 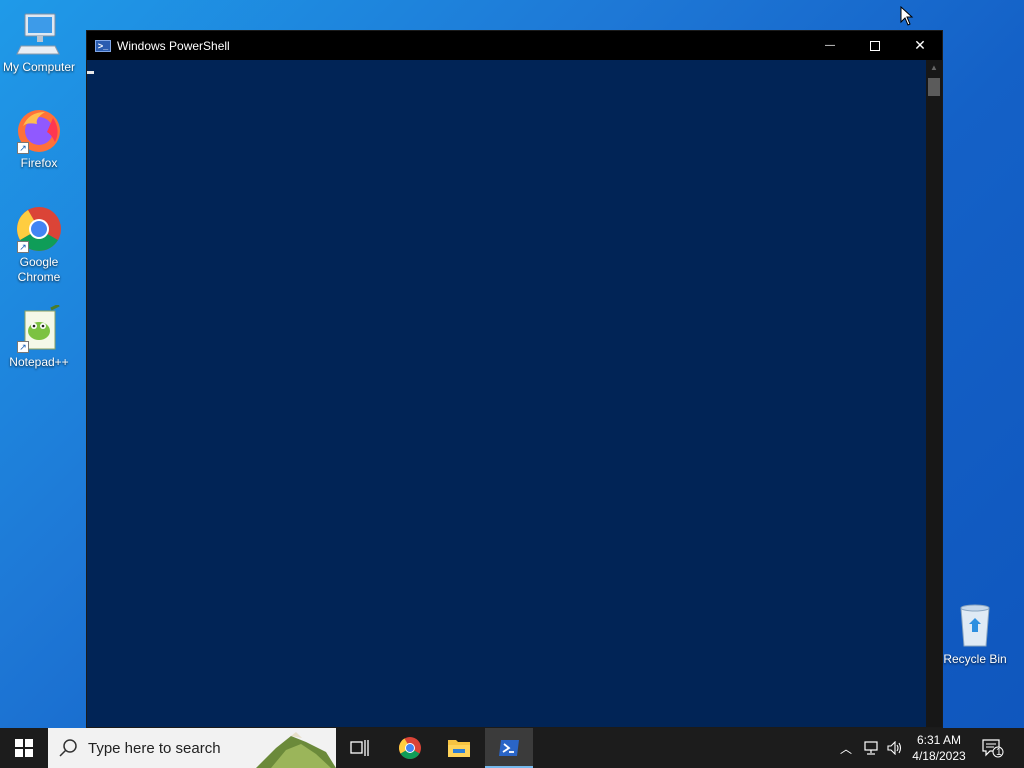 I want to click on desktop-icon-label: Notepad++, so click(x=39, y=362).